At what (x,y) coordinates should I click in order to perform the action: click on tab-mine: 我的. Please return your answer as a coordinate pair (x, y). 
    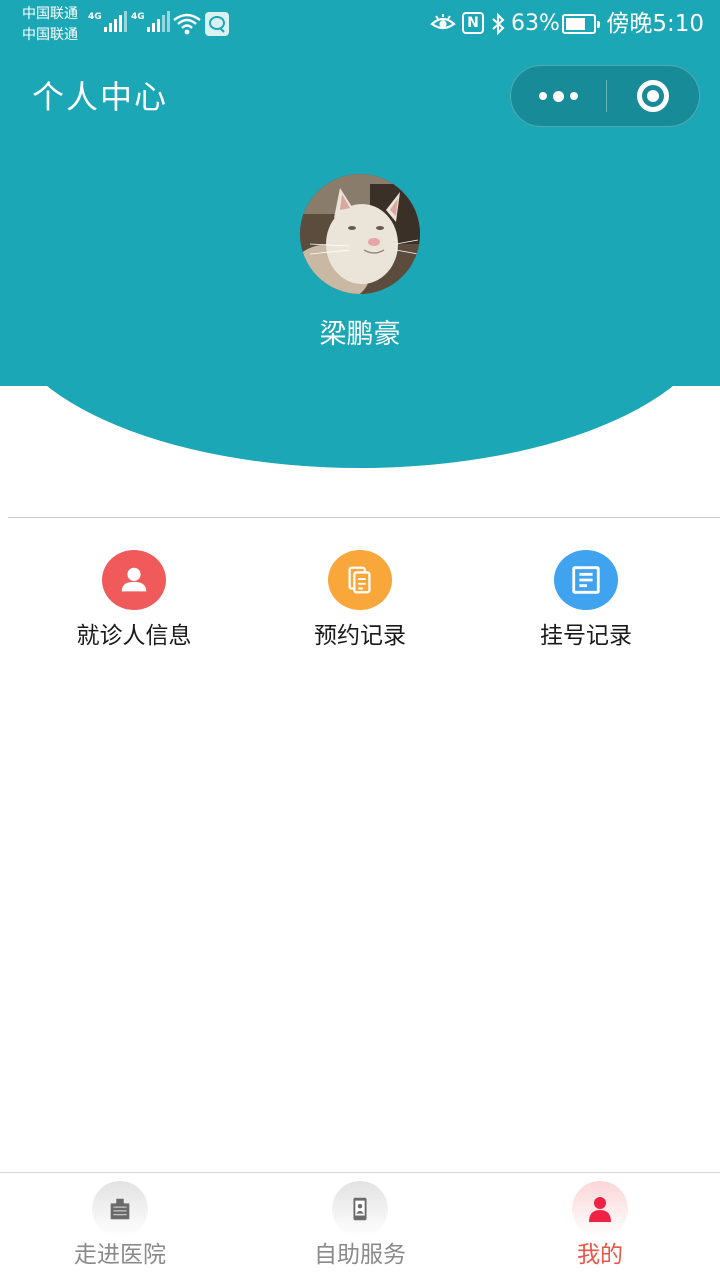
    Looking at the image, I should click on (600, 1226).